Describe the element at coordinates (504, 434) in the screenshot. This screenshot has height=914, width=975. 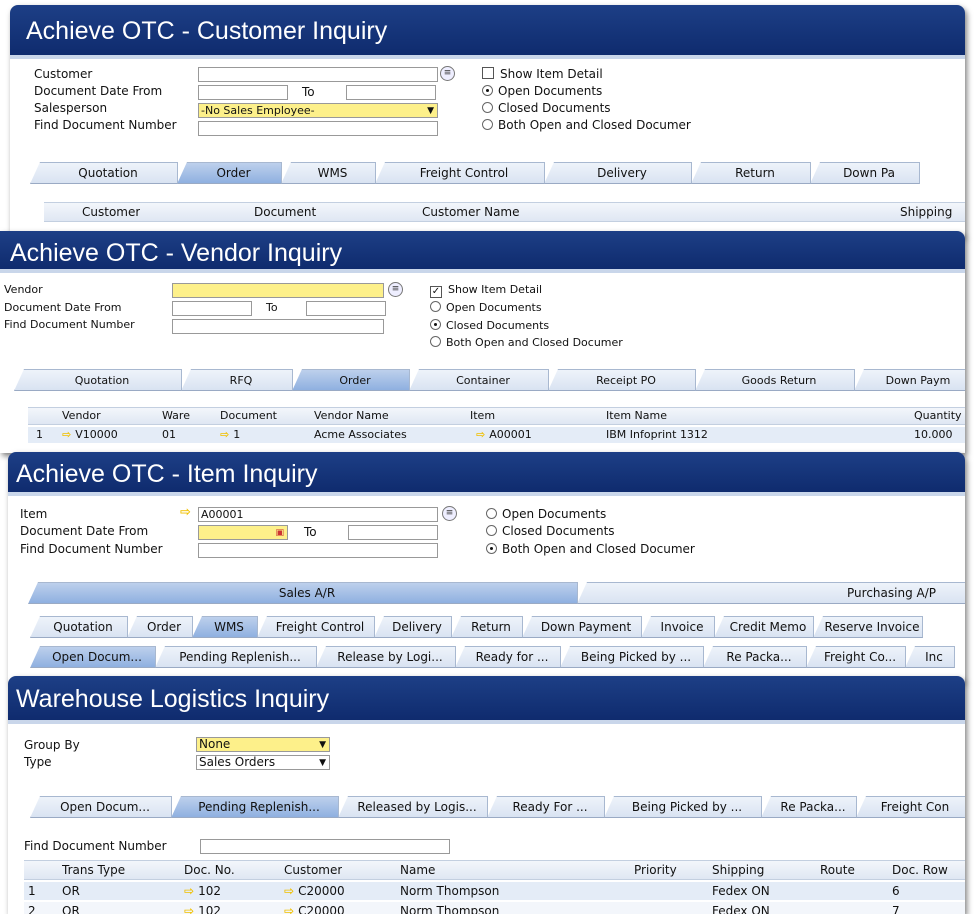
I see `item-cell: ⇨ A00001` at that location.